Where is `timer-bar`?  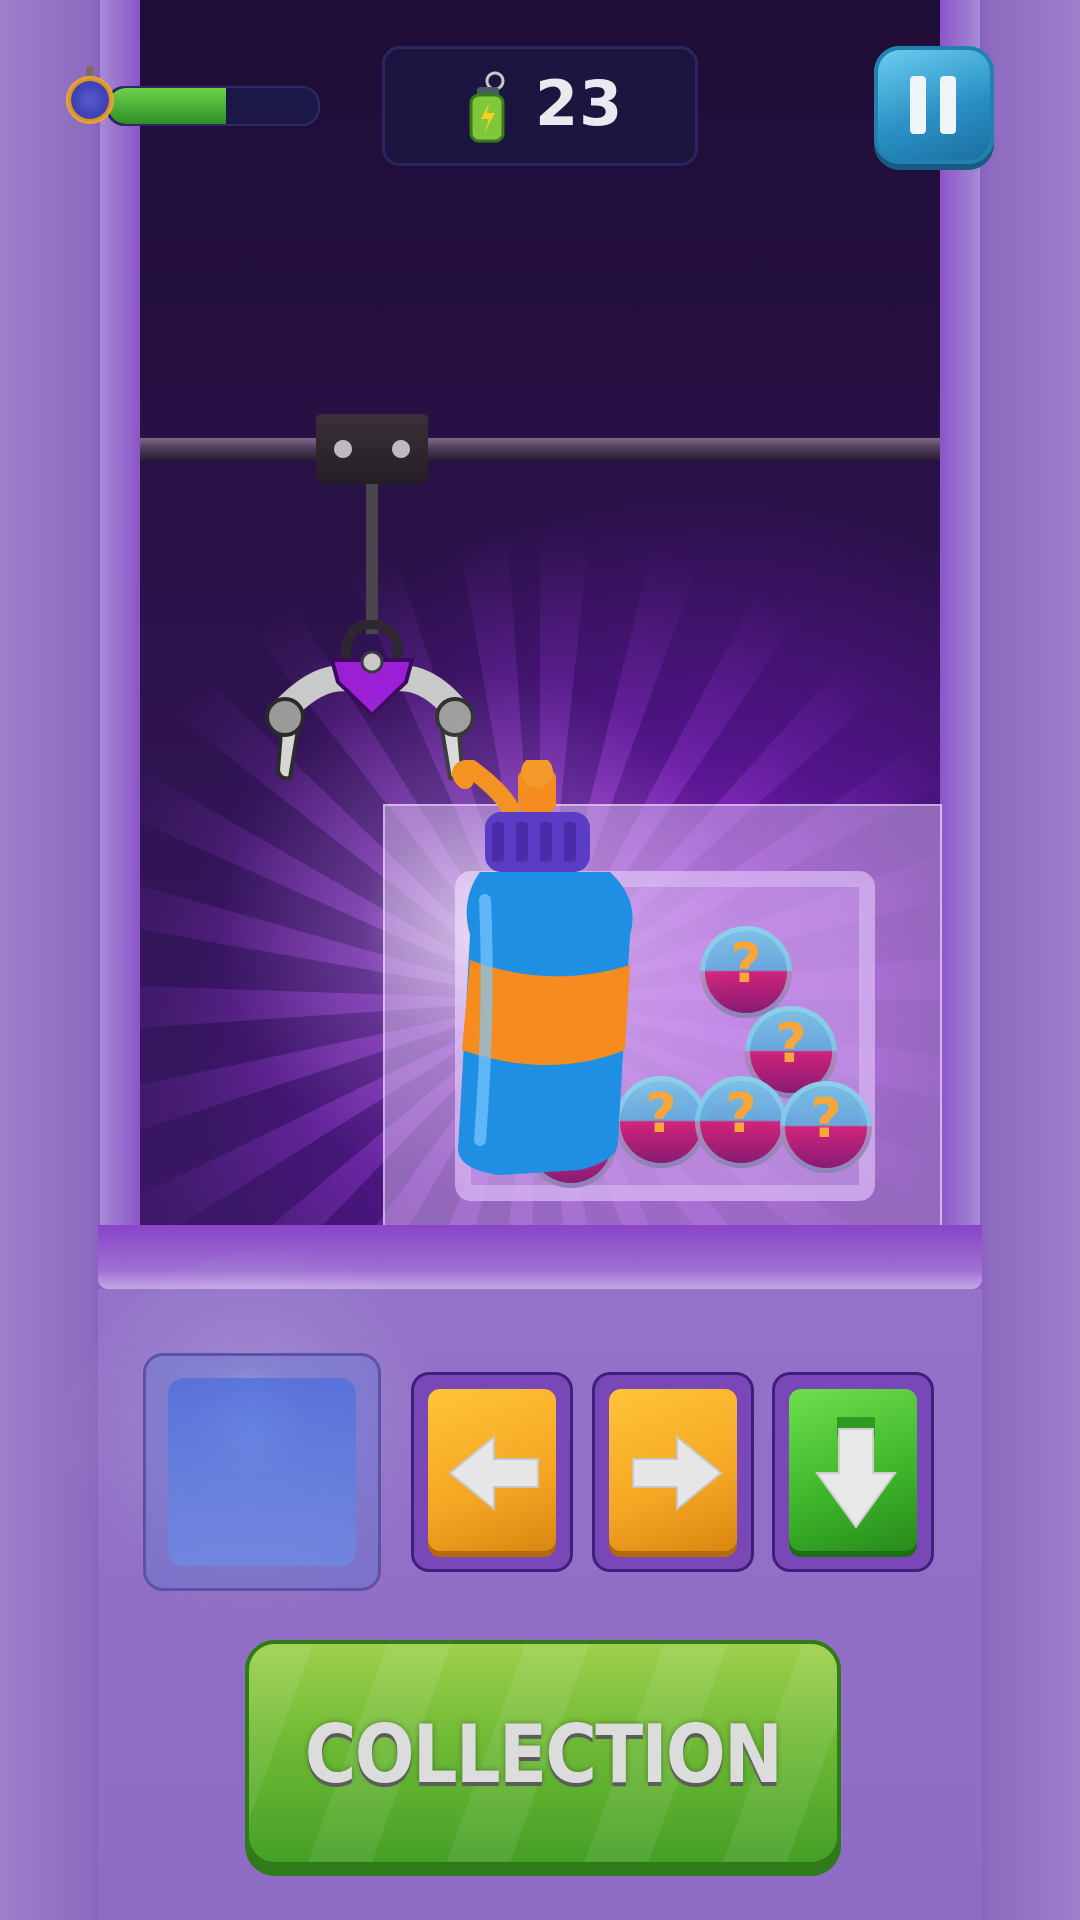
timer-bar is located at coordinates (193, 96).